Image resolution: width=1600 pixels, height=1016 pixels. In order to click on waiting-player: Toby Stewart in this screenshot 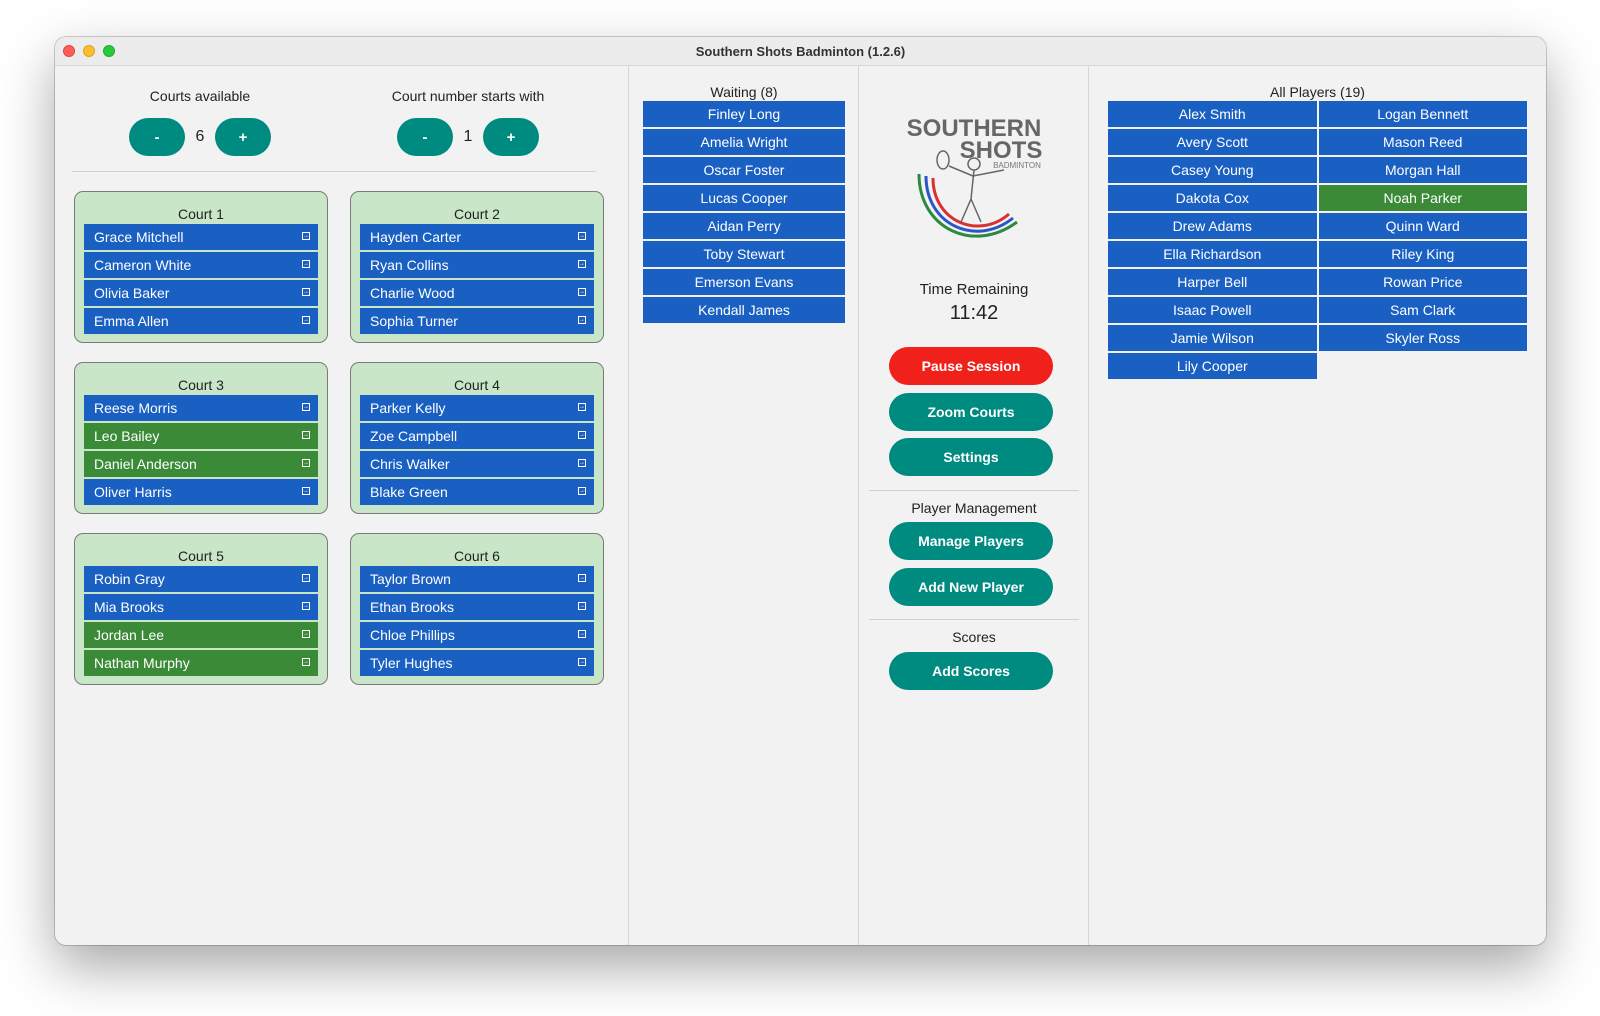, I will do `click(744, 254)`.